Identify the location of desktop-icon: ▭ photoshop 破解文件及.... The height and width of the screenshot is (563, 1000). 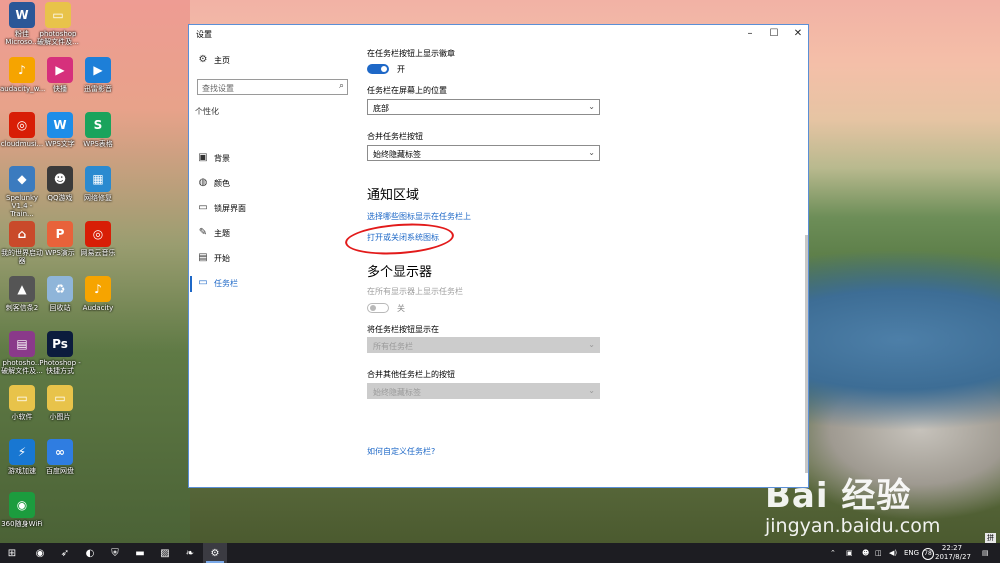
(58, 24).